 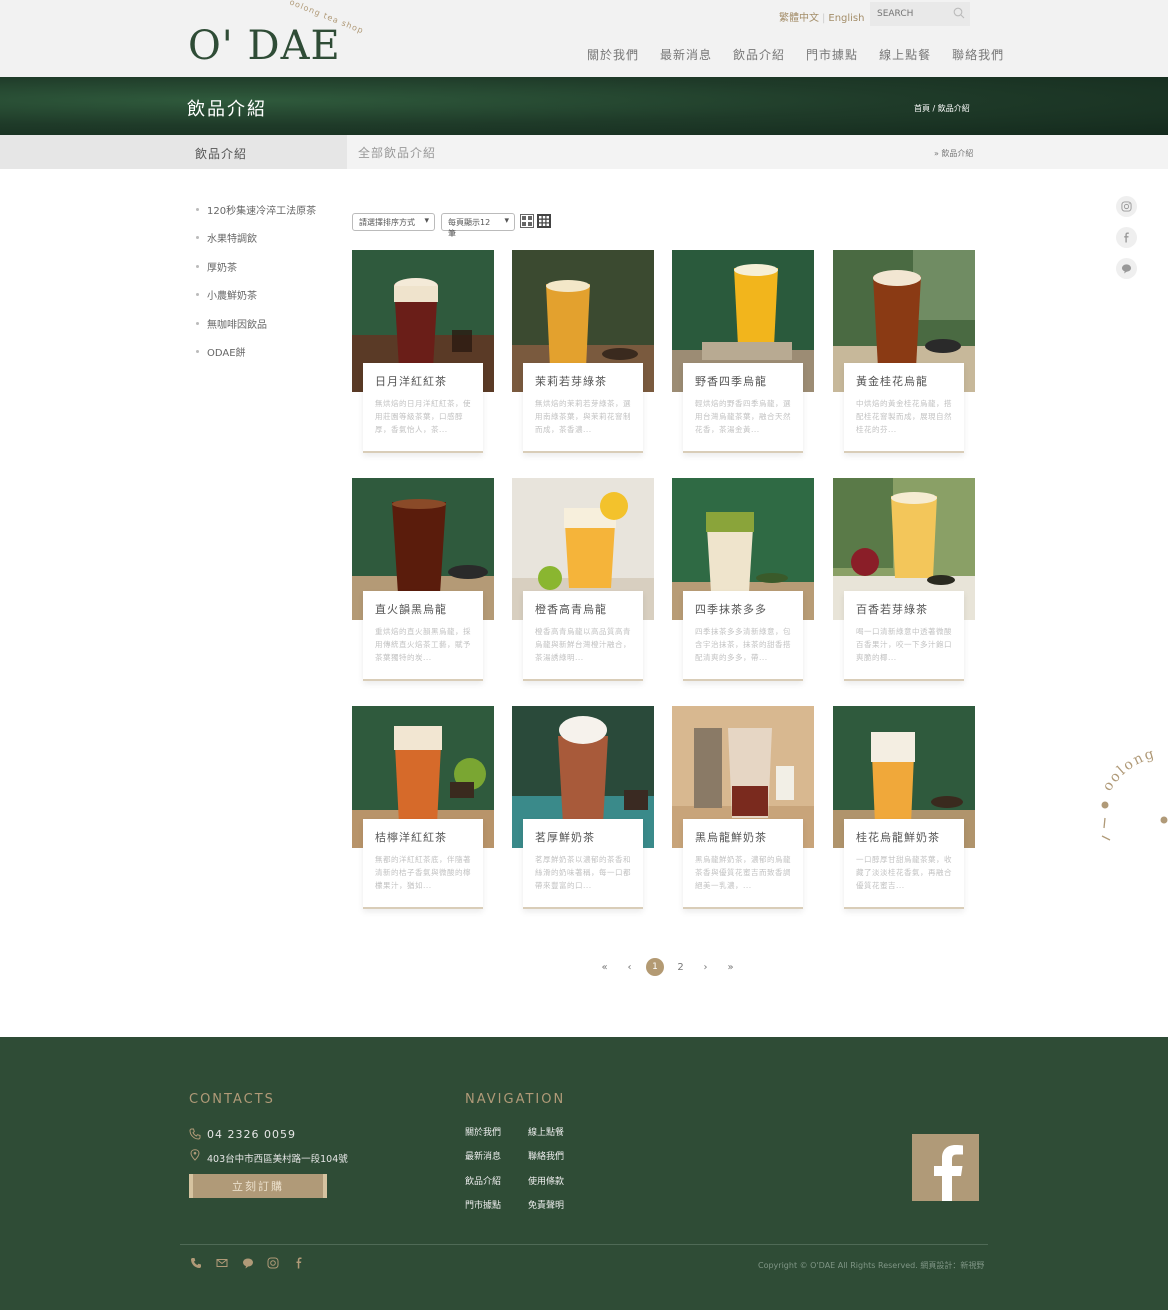 What do you see at coordinates (546, 1131) in the screenshot?
I see `footer-link-order: 線上點餐` at bounding box center [546, 1131].